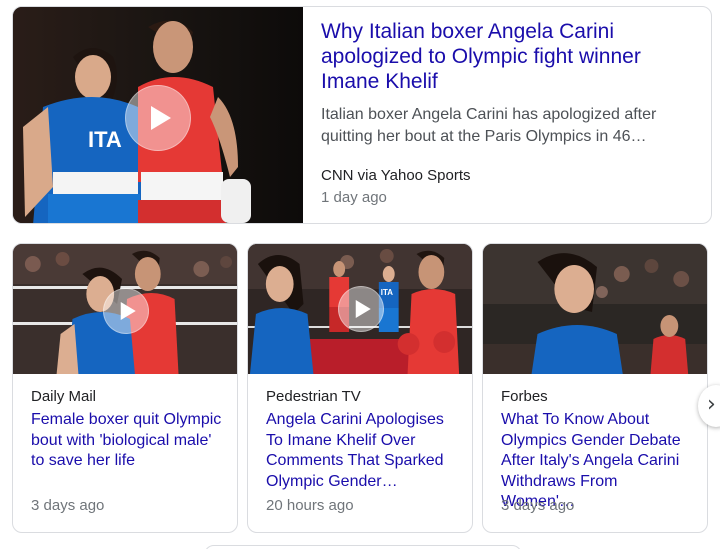 This screenshot has width=720, height=549. I want to click on boxer-image, so click(595, 309).